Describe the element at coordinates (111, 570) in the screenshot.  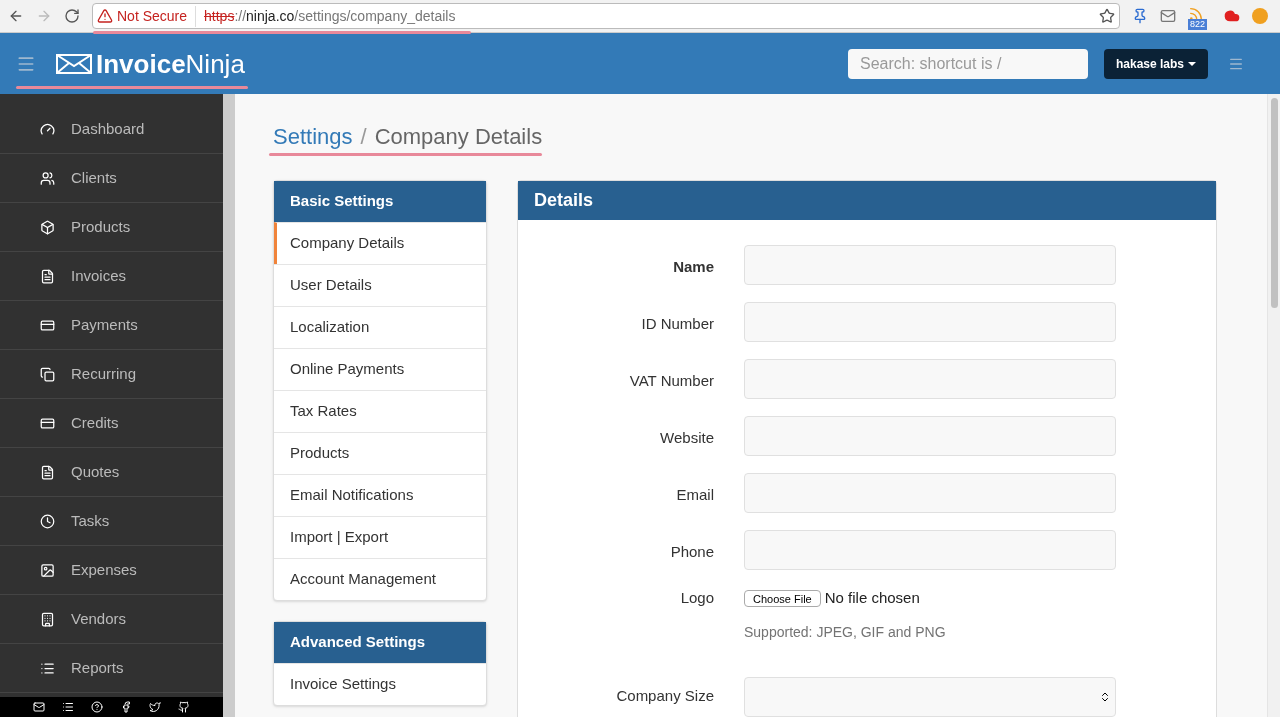
I see `sidebar-item: Expenses` at that location.